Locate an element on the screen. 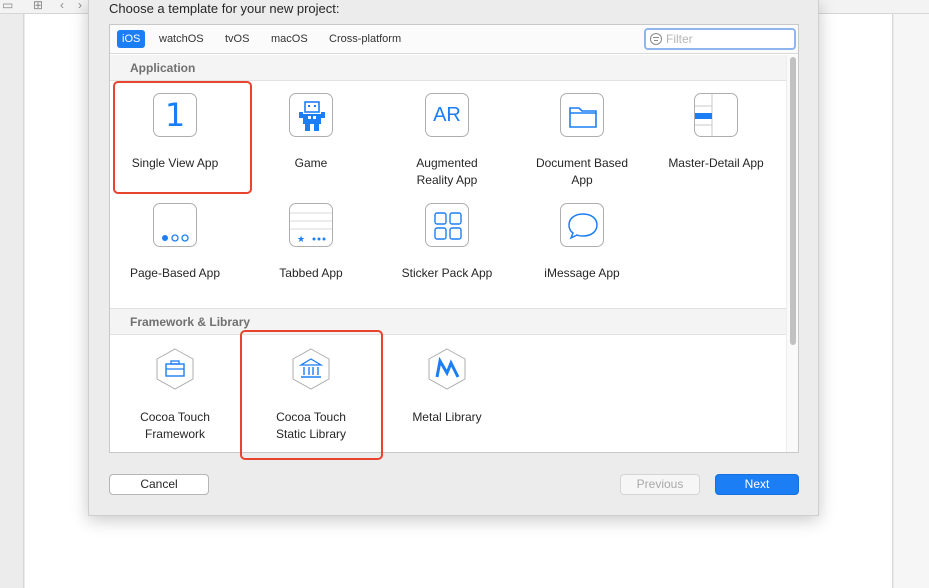  tab-ios: iOS is located at coordinates (131, 39).